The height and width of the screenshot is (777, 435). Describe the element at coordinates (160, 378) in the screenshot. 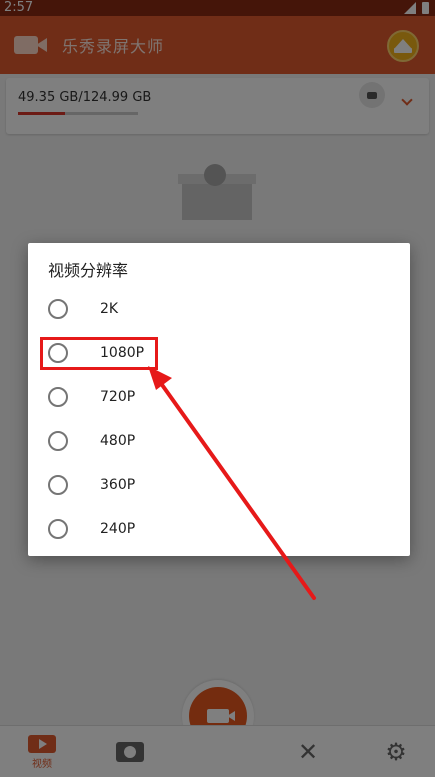

I see `arrow-head` at that location.